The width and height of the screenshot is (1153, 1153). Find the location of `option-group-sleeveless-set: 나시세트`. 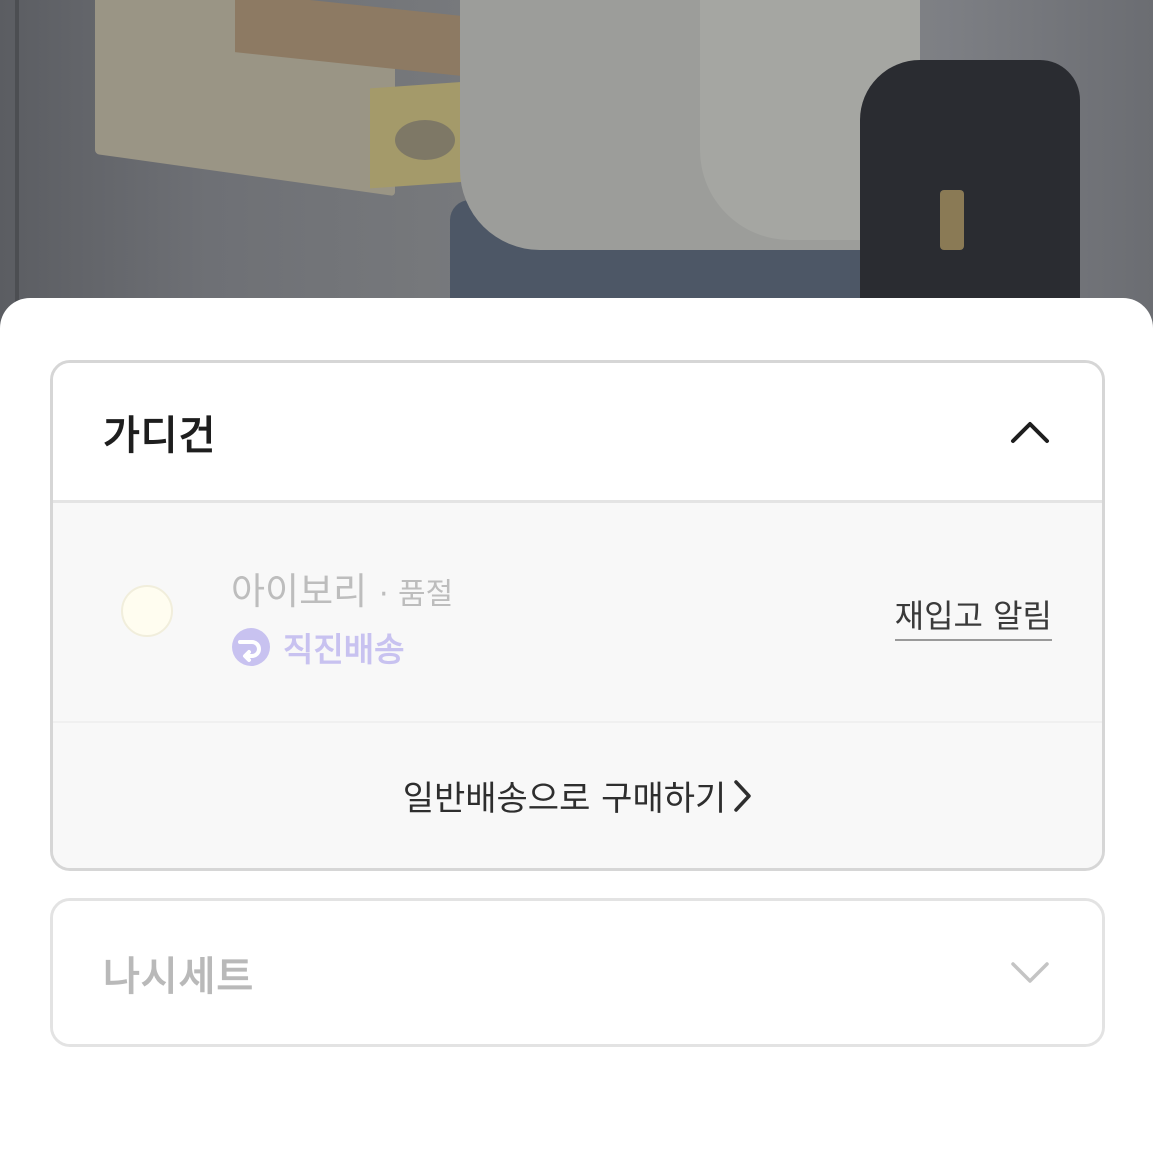

option-group-sleeveless-set: 나시세트 is located at coordinates (577, 972).